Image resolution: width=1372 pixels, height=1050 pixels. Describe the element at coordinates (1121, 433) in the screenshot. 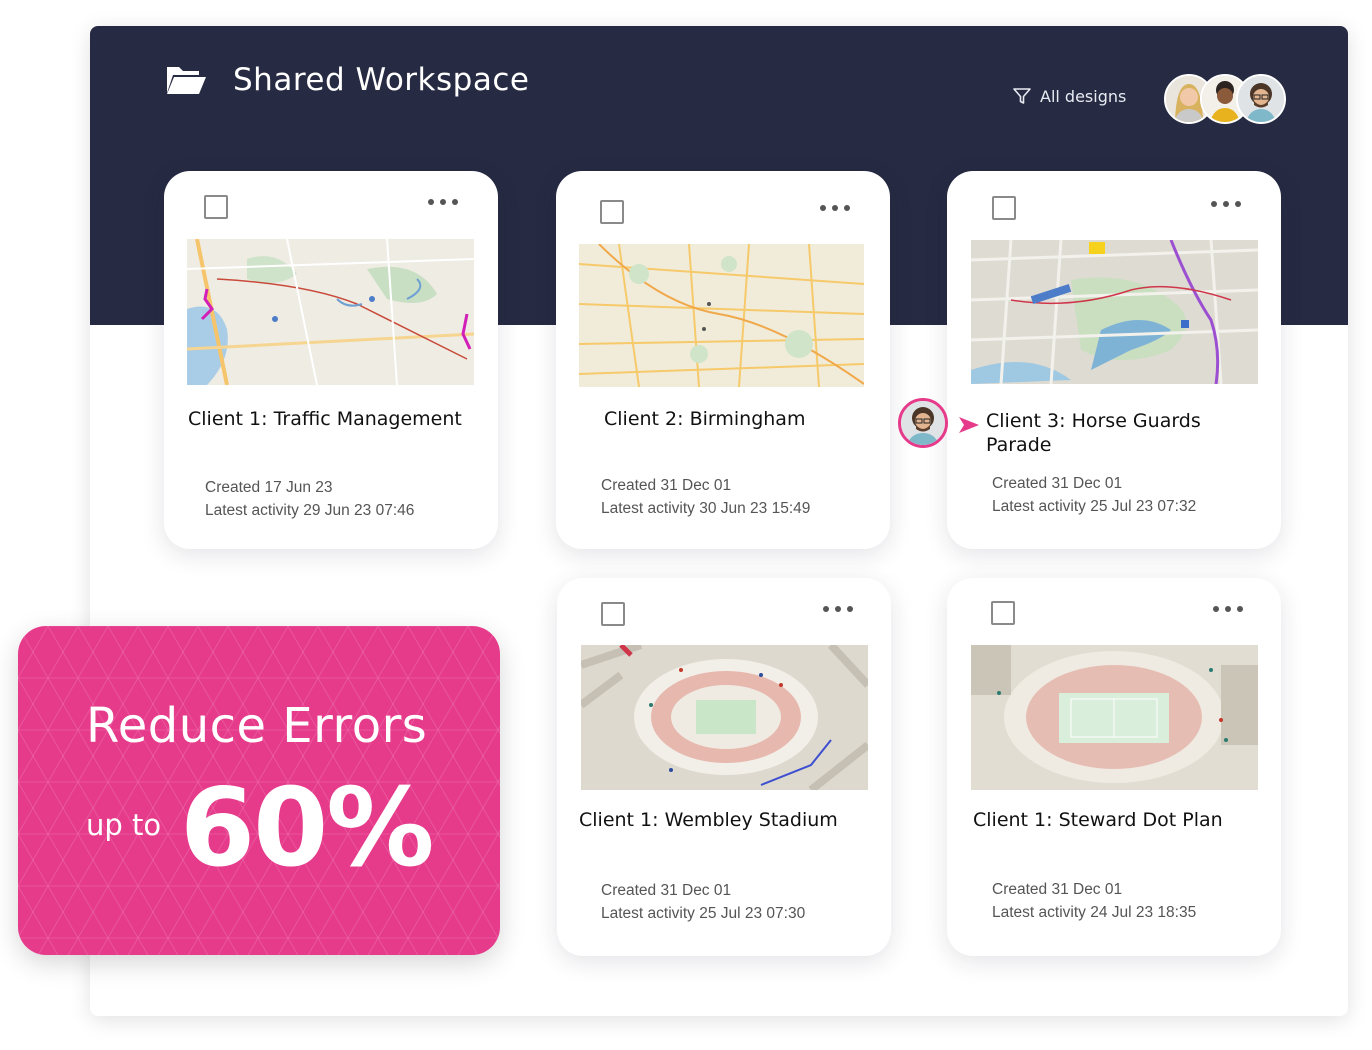

I see `card-title: Client 3: Horse Guards Parade` at that location.